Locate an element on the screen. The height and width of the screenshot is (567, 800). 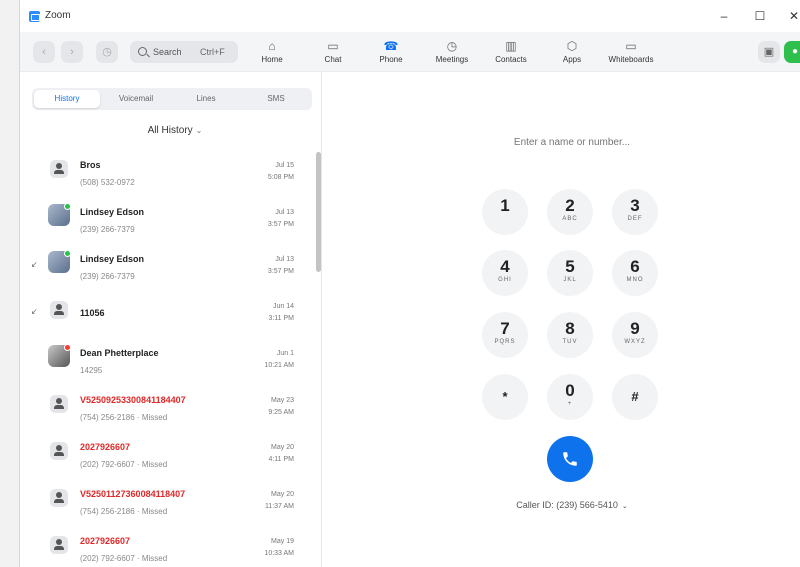
dial-key-hash: # is located at coordinates (635, 397).